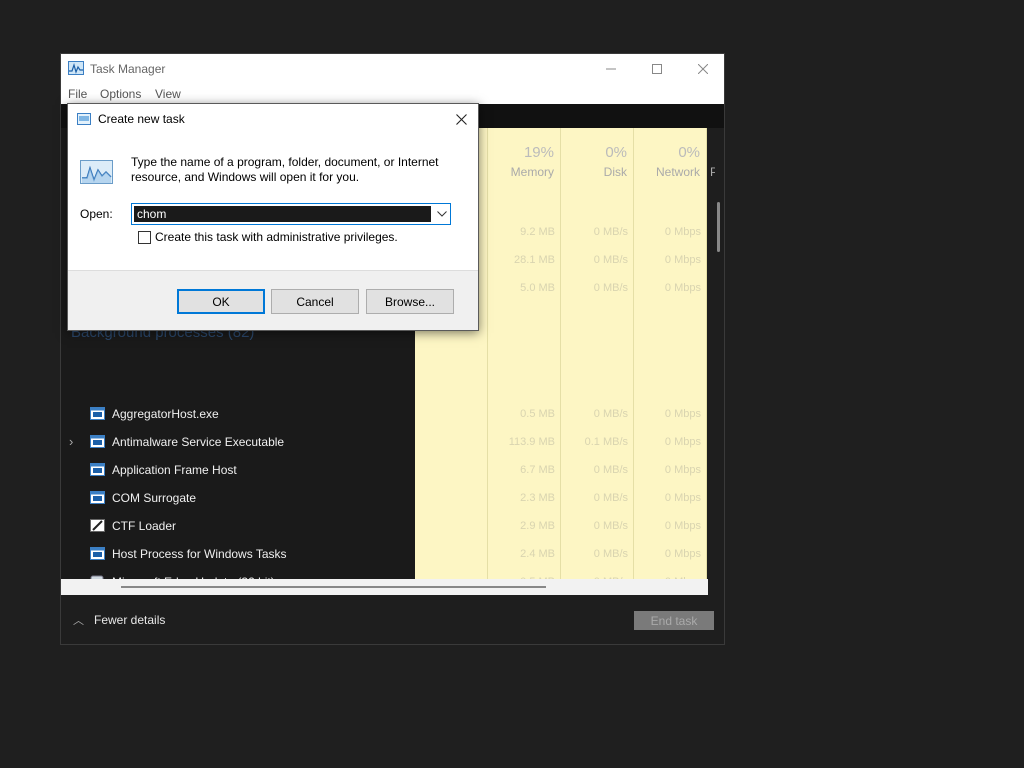 The image size is (1024, 768). Describe the element at coordinates (74, 441) in the screenshot. I see `chevron-right-icon: ›` at that location.